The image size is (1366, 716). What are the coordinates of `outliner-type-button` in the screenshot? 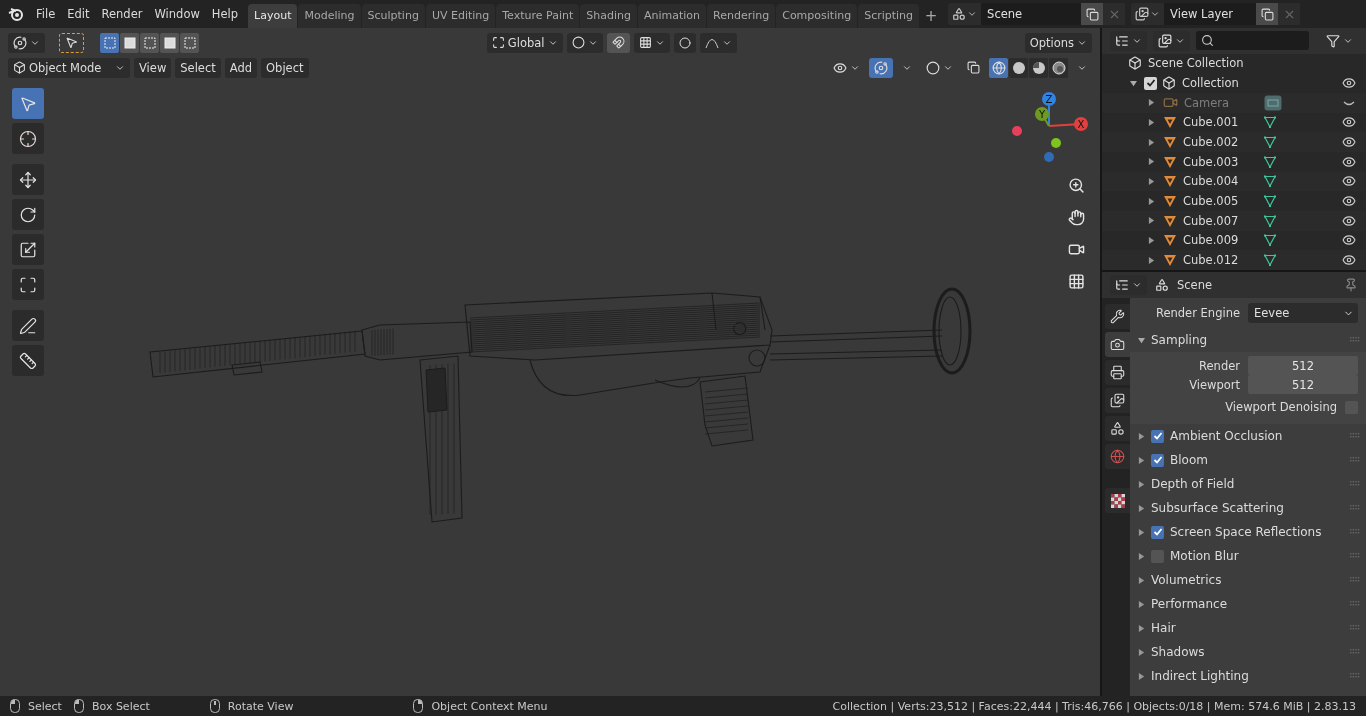 It's located at (1128, 40).